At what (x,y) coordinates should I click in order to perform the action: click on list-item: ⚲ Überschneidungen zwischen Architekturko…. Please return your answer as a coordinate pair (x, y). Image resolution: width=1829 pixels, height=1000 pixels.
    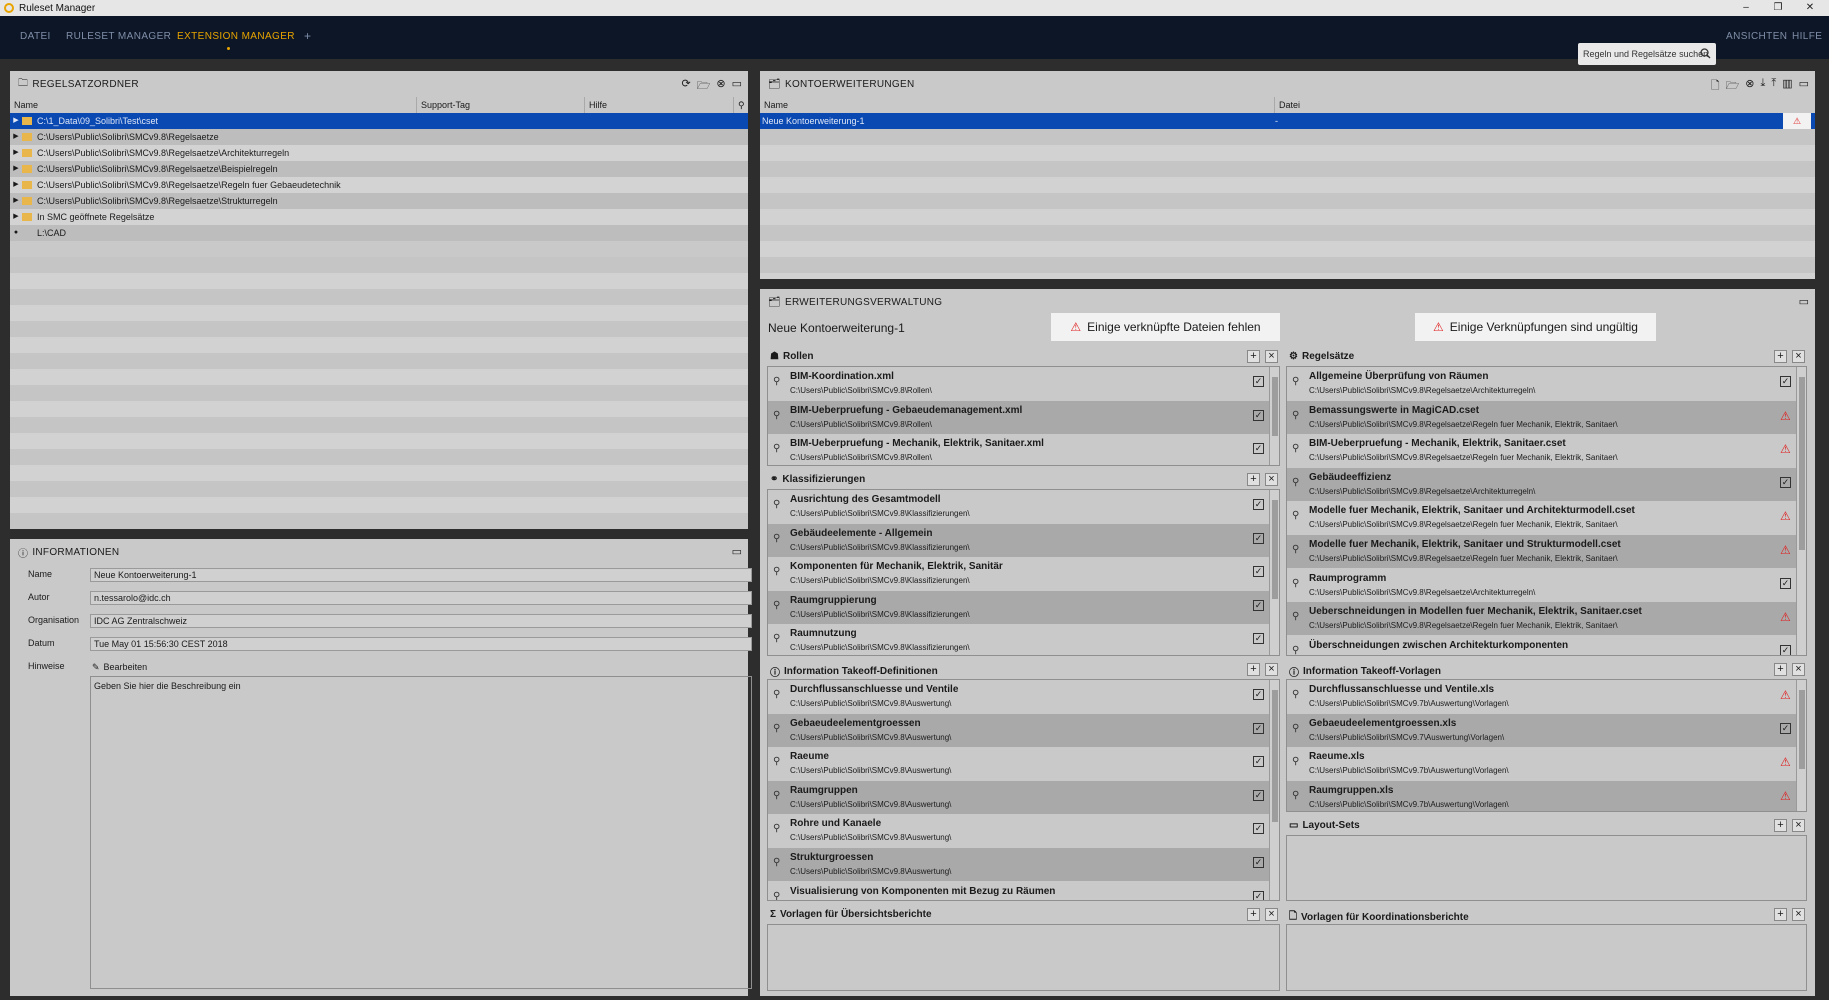
    Looking at the image, I should click on (1546, 645).